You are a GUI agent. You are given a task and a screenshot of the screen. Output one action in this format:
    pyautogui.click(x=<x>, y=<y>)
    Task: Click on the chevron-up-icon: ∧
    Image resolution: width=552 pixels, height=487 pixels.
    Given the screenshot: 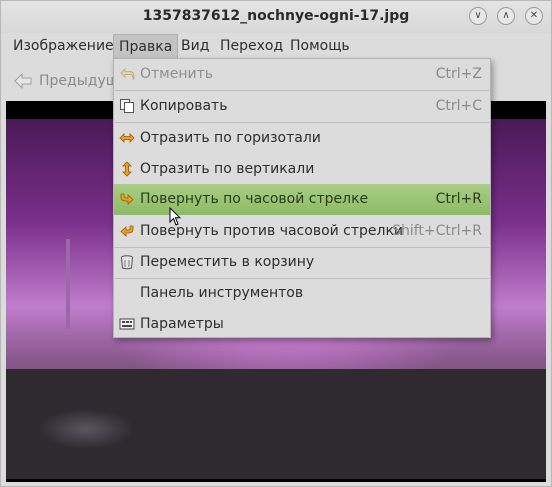 What is the action you would take?
    pyautogui.click(x=506, y=15)
    